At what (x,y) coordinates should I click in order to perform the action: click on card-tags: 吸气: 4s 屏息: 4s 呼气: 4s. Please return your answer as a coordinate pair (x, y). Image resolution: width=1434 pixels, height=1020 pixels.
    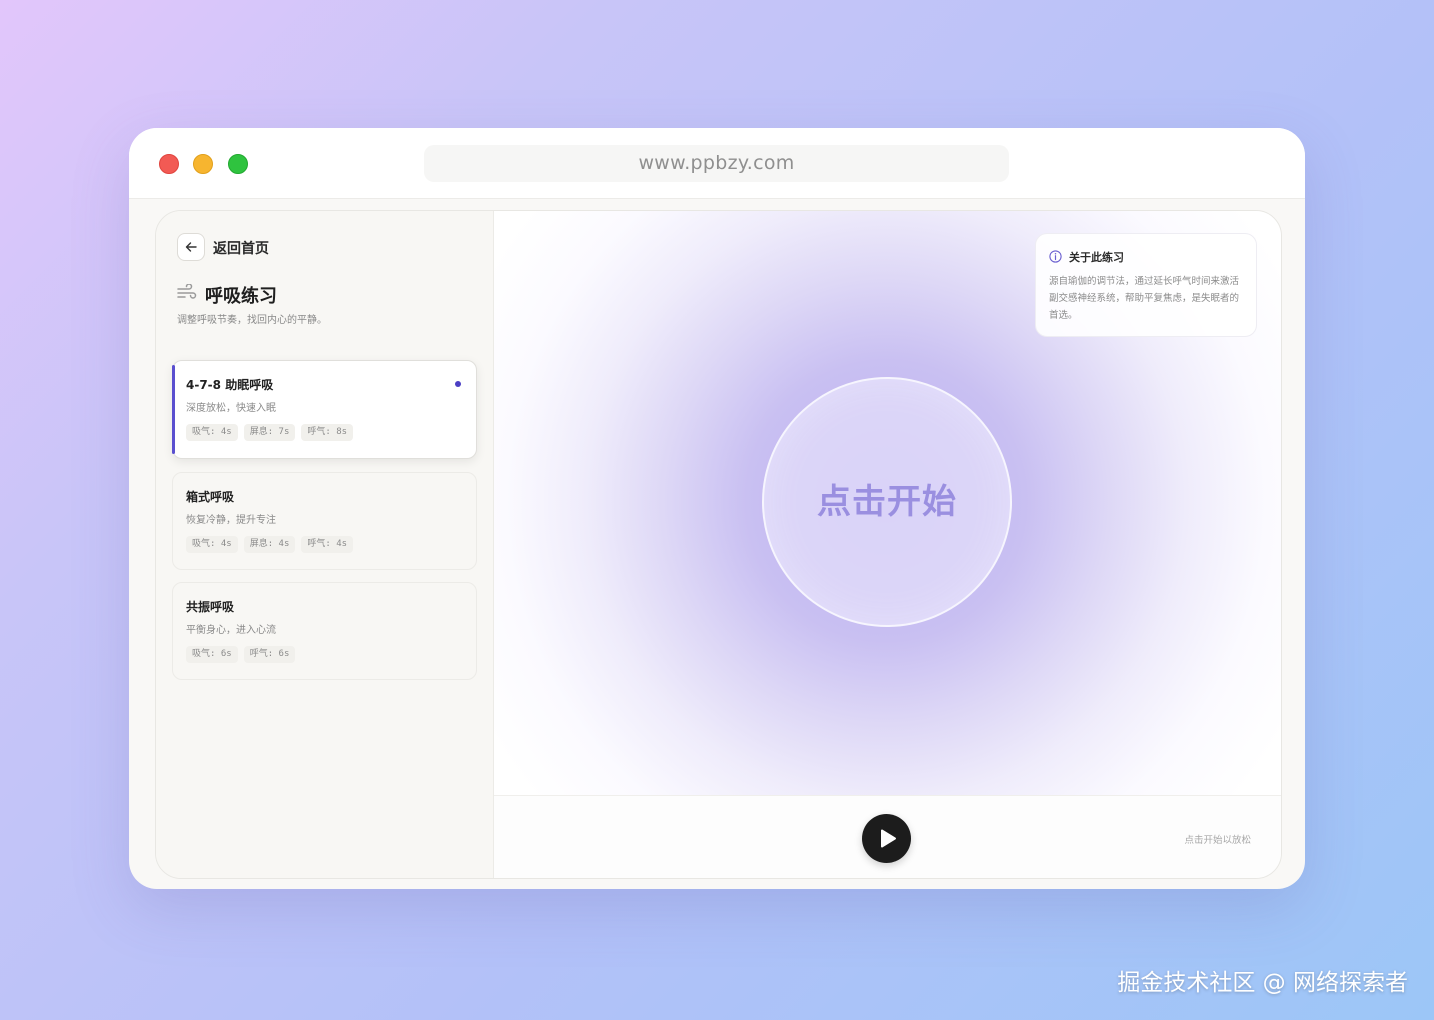
    Looking at the image, I should click on (270, 544).